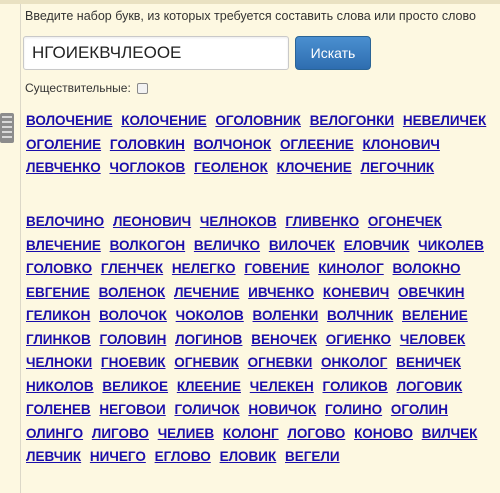  I want to click on word-link: ОГОЛОВНИК, so click(258, 120).